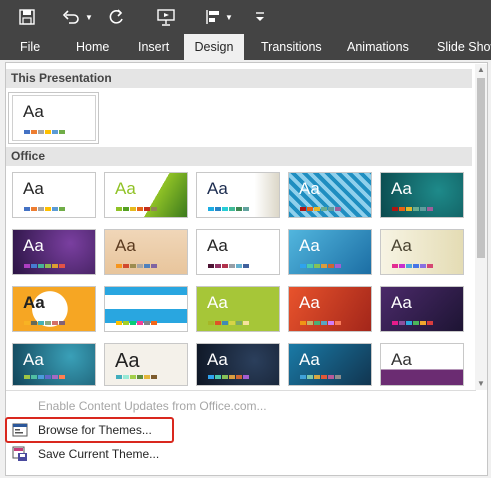 The width and height of the screenshot is (491, 478). What do you see at coordinates (214, 47) in the screenshot?
I see `tab-design: Design` at bounding box center [214, 47].